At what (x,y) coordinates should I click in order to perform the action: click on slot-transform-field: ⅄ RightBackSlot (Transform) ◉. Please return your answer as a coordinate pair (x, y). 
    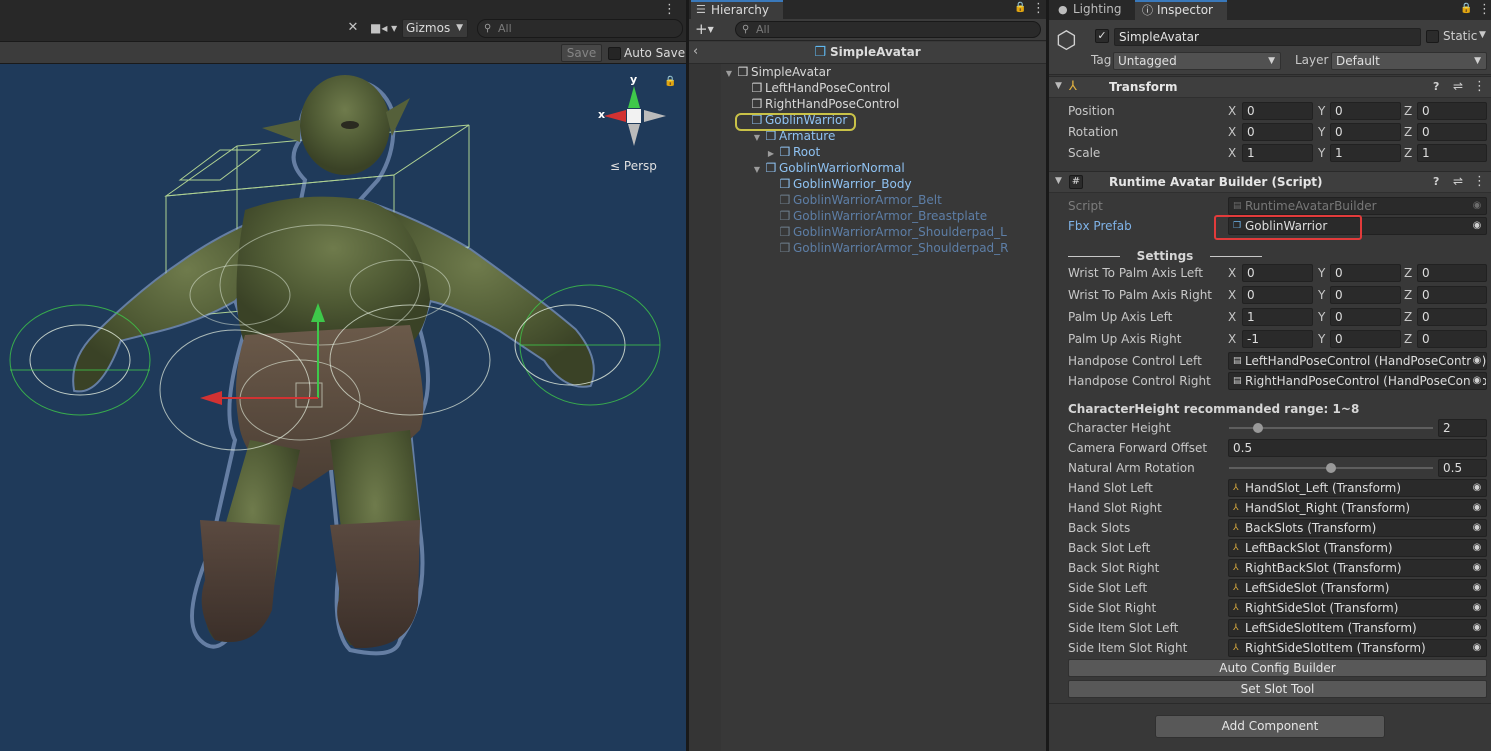
    Looking at the image, I should click on (1357, 568).